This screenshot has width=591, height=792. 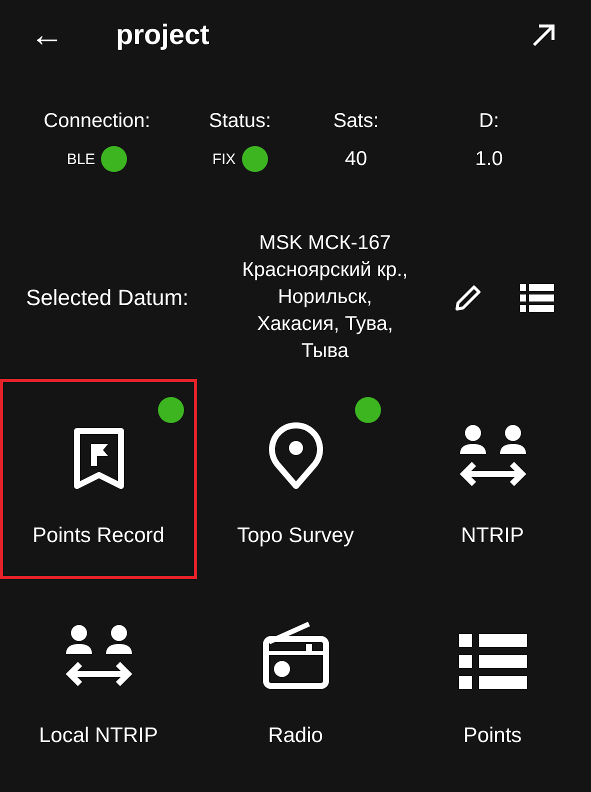 What do you see at coordinates (97, 121) in the screenshot?
I see `status-label: Connection:` at bounding box center [97, 121].